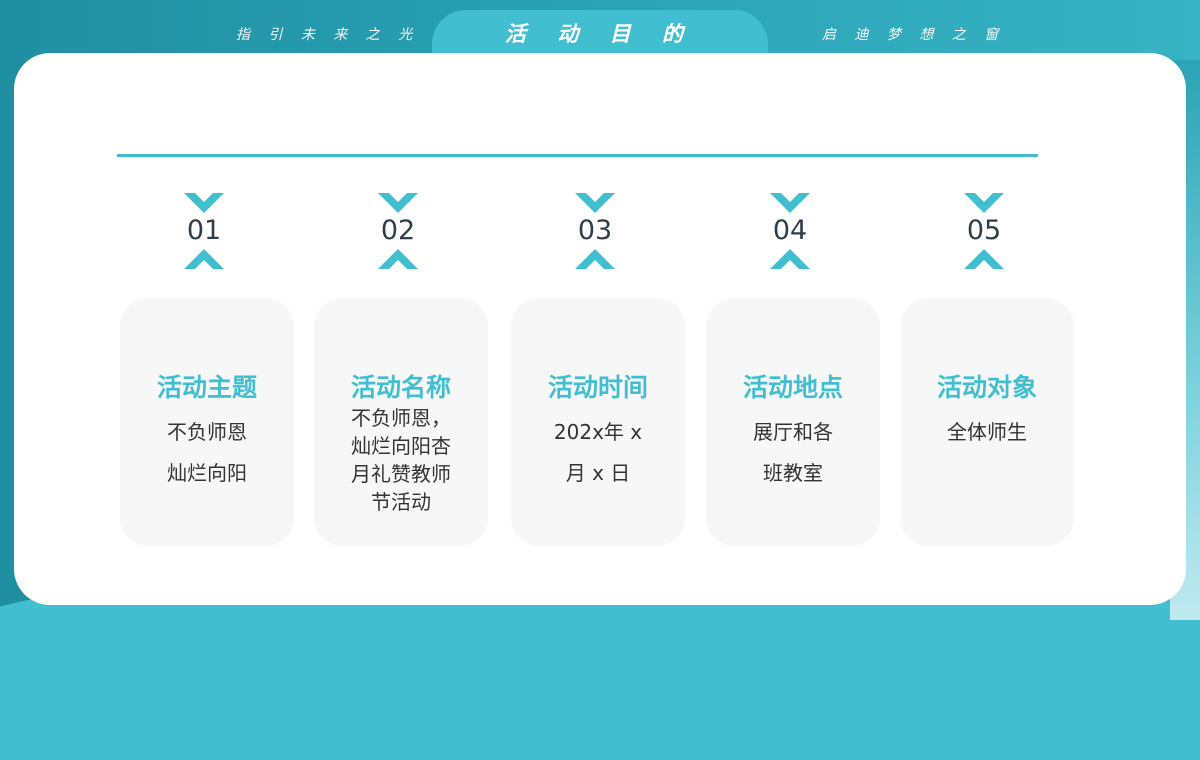  What do you see at coordinates (206, 387) in the screenshot?
I see `info-card-title: 活动主题` at bounding box center [206, 387].